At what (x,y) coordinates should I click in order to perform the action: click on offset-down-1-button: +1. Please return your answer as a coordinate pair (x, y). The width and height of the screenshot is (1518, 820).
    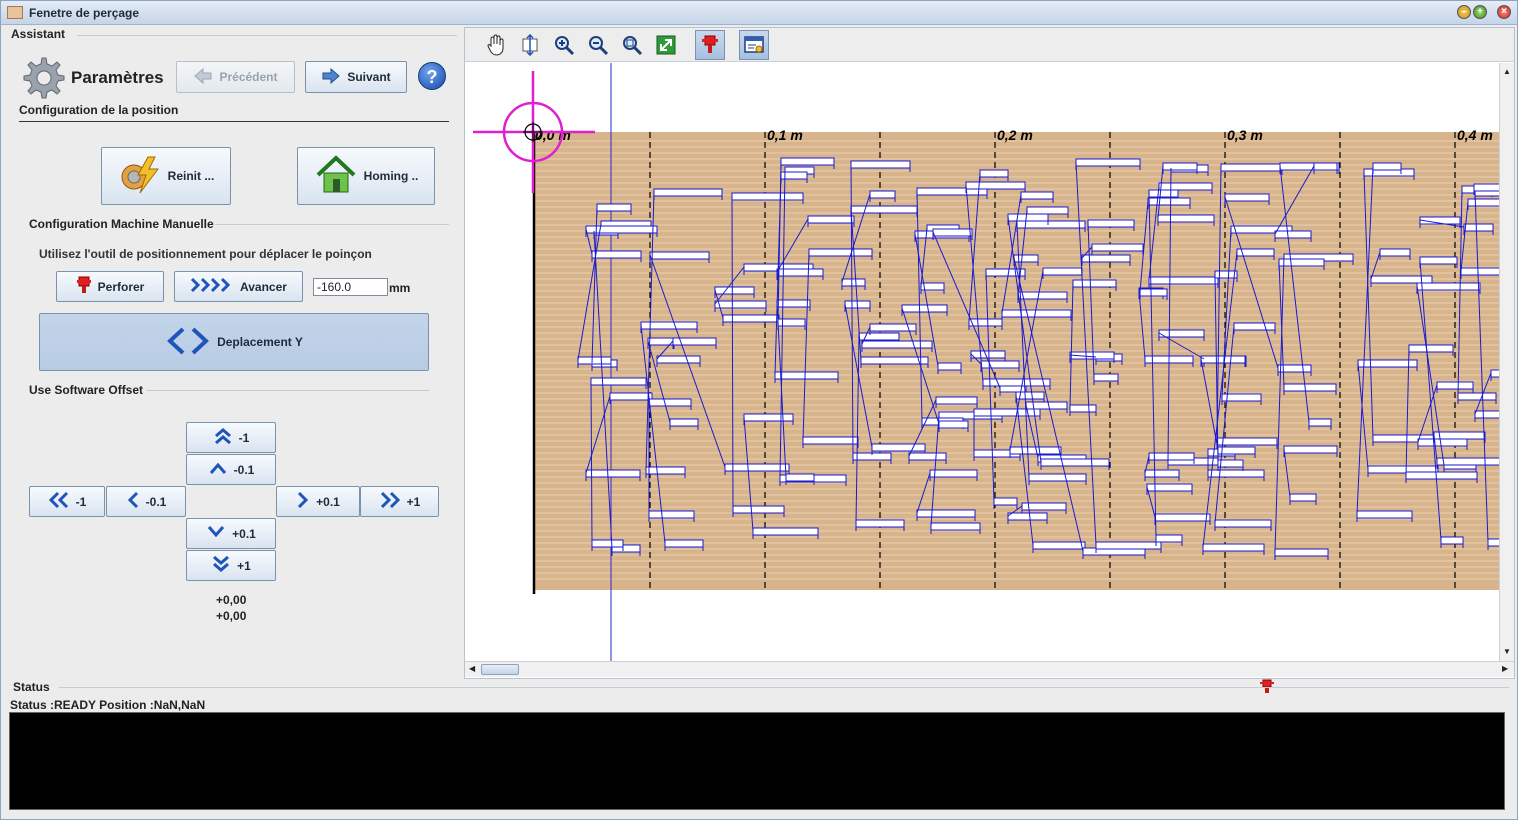
    Looking at the image, I should click on (231, 565).